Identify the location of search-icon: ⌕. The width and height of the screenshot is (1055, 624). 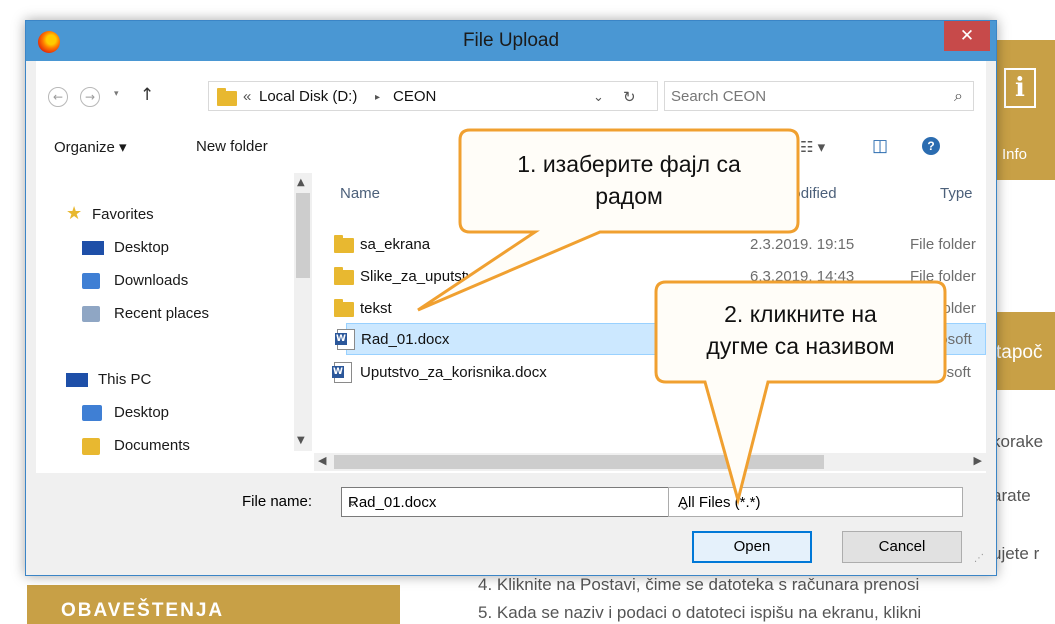
(958, 96).